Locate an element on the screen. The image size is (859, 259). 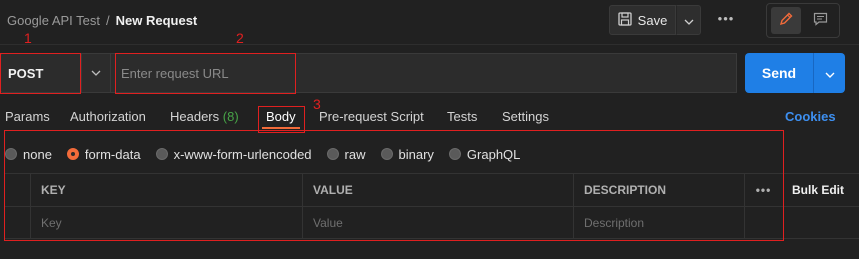
body-type-none: none is located at coordinates (28, 154).